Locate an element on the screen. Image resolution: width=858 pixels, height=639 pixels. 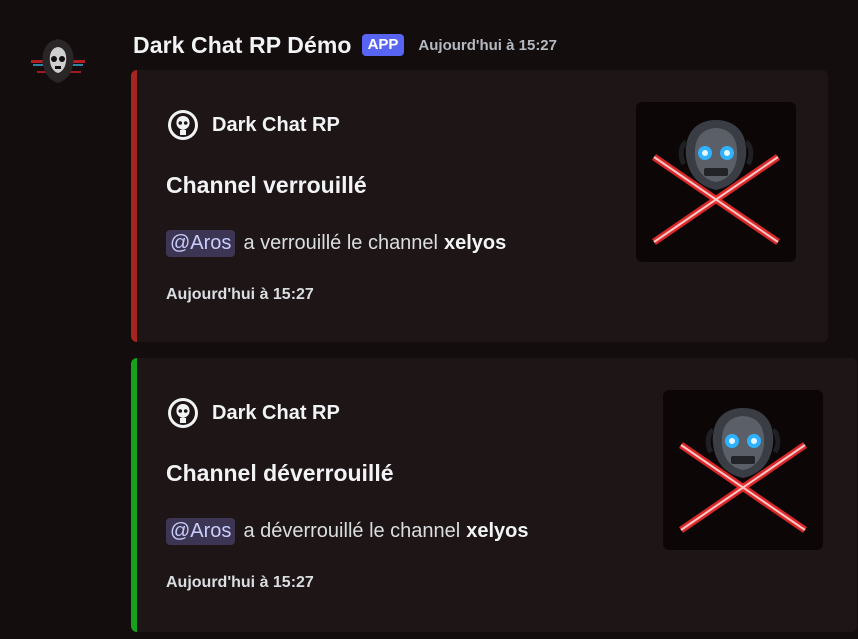
embed-title: Channel verrouillé is located at coordinates (266, 185).